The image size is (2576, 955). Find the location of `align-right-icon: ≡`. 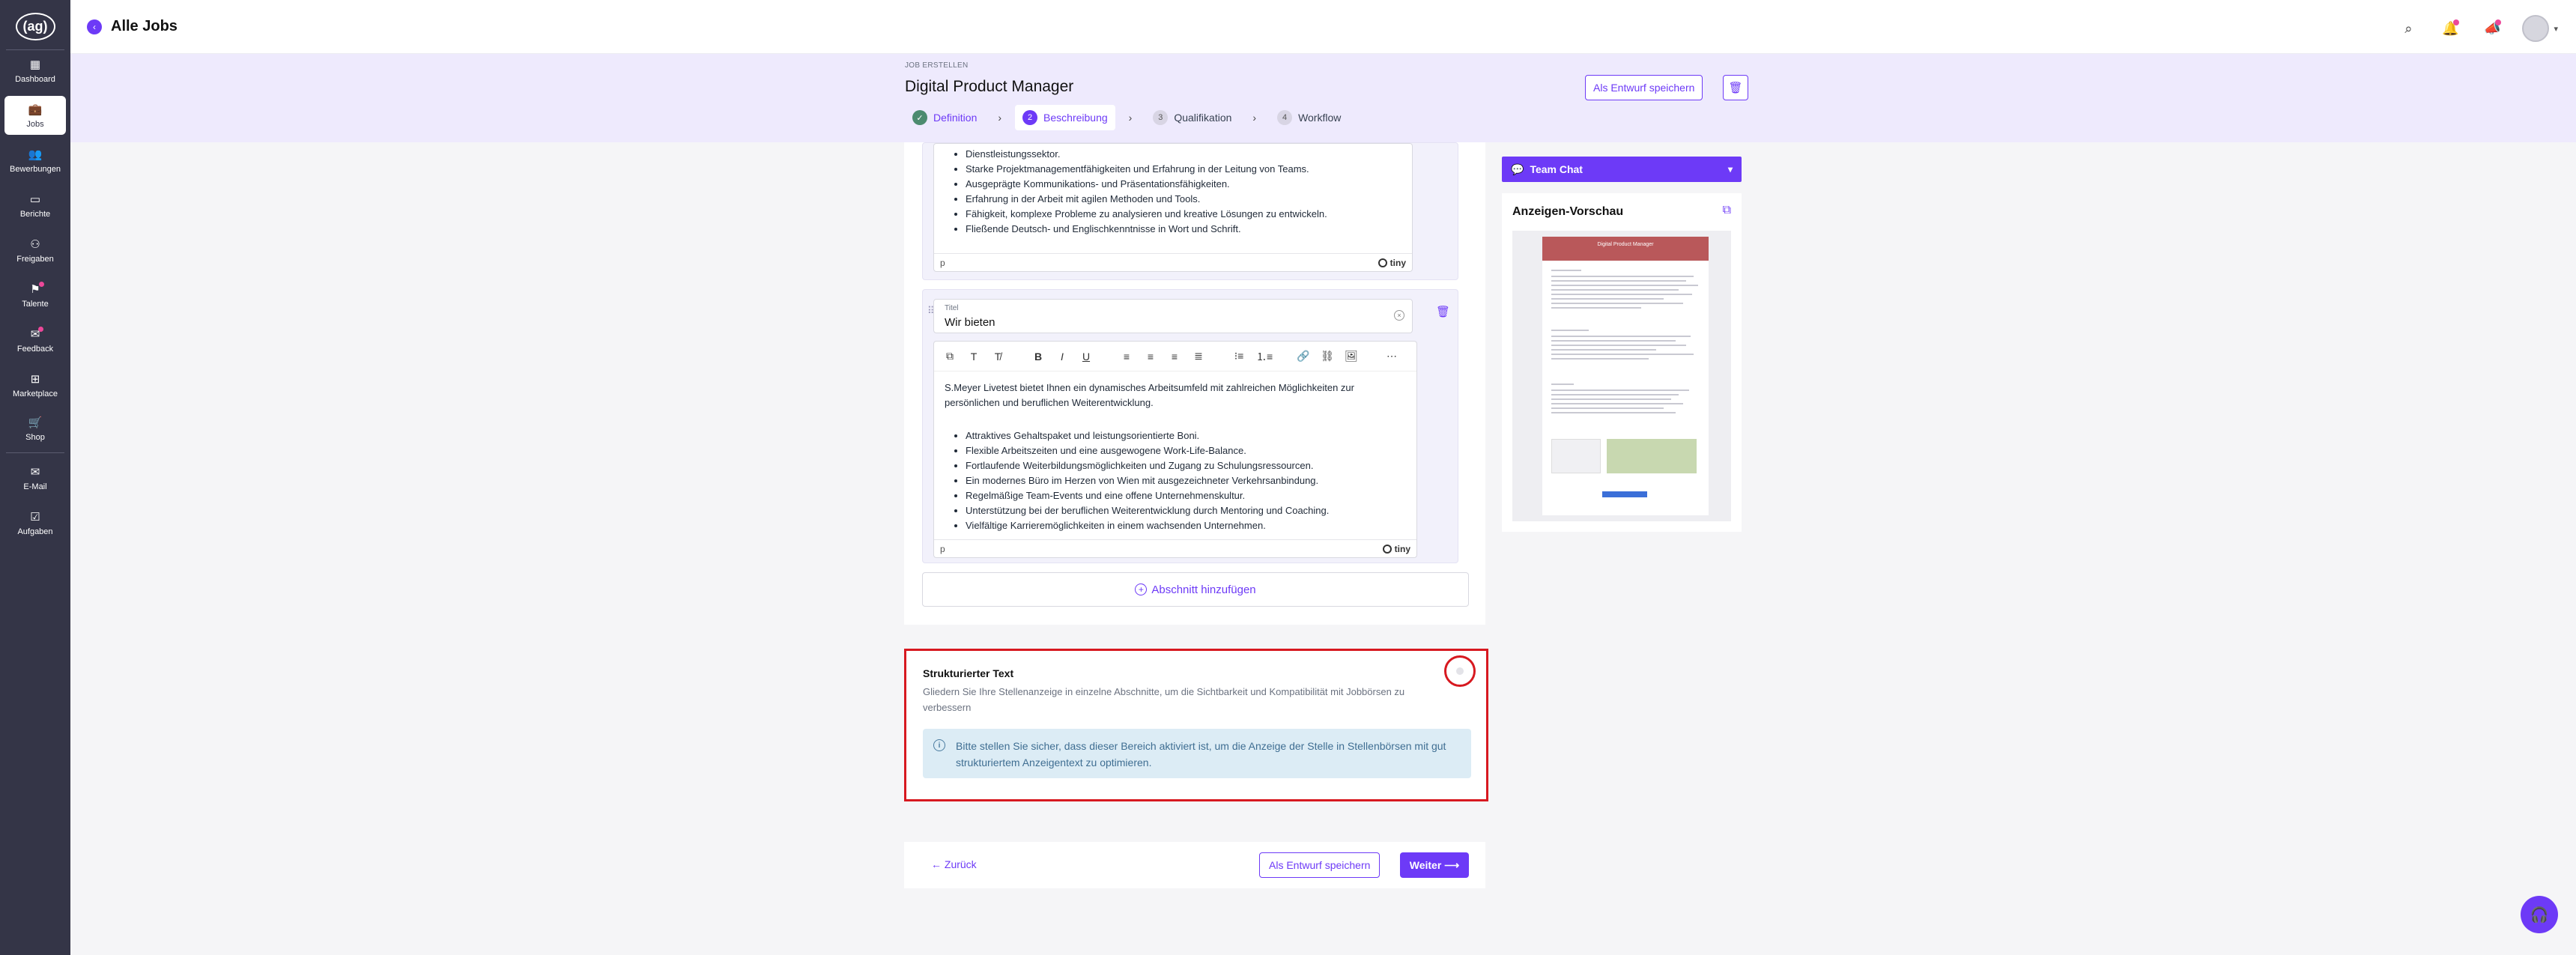

align-right-icon: ≡ is located at coordinates (1174, 357).